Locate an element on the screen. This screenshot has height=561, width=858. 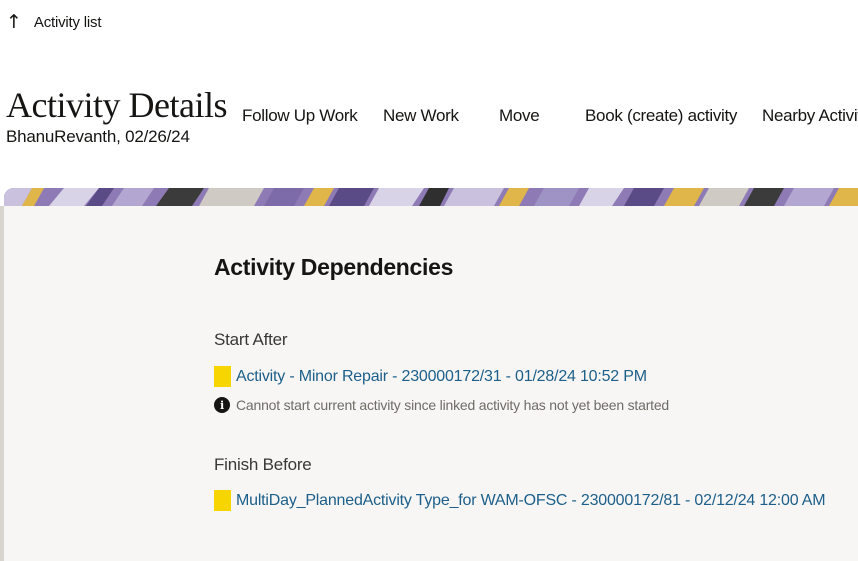
follow-up-work-button: Follow Up Work is located at coordinates (300, 116).